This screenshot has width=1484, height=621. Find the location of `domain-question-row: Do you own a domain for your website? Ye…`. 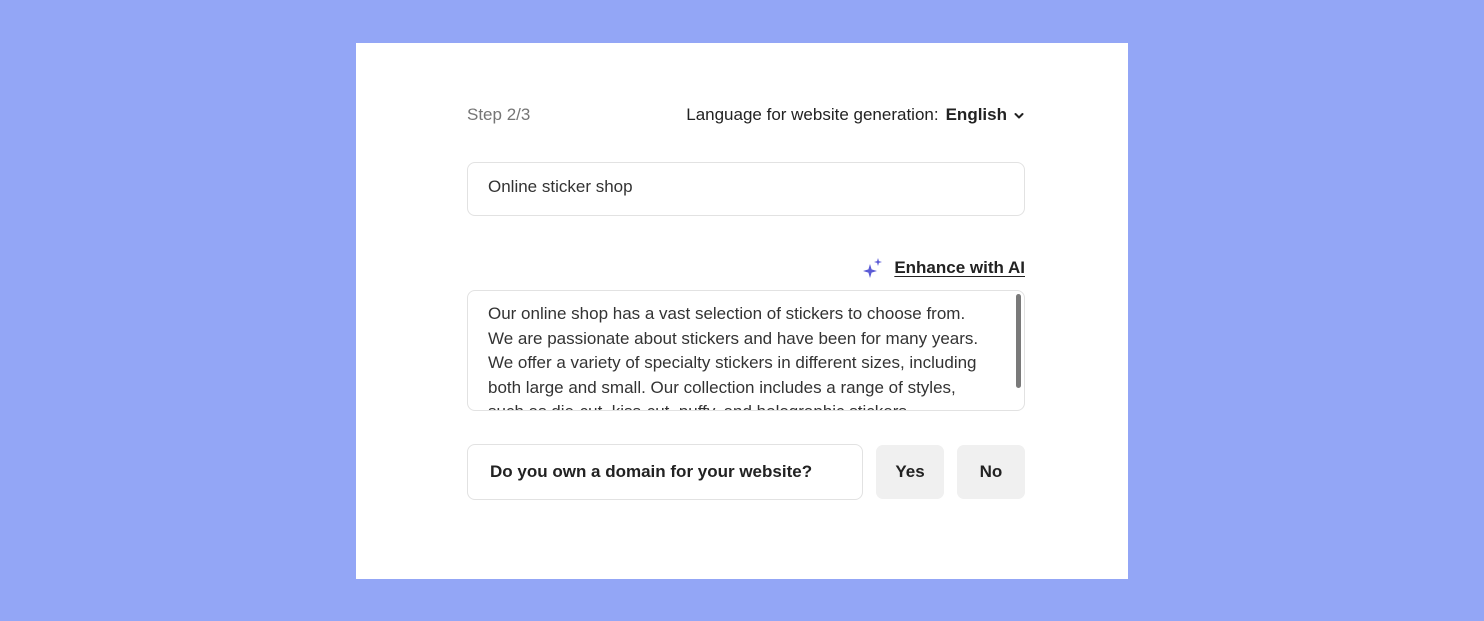

domain-question-row: Do you own a domain for your website? Ye… is located at coordinates (746, 472).